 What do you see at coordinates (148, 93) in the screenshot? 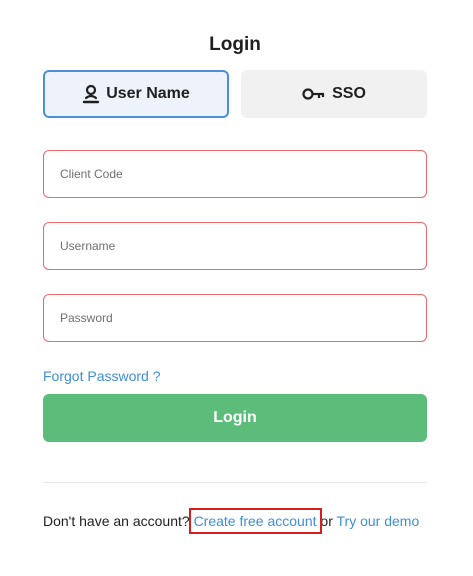
I see `tab-user-name-label: User Name` at bounding box center [148, 93].